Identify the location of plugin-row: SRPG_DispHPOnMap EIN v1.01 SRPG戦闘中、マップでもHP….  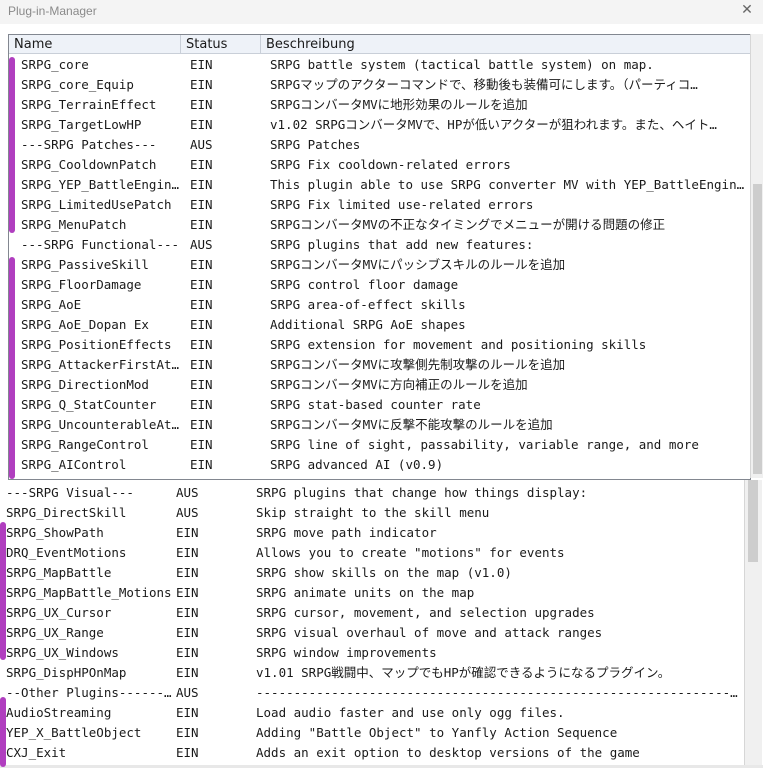
(371, 672).